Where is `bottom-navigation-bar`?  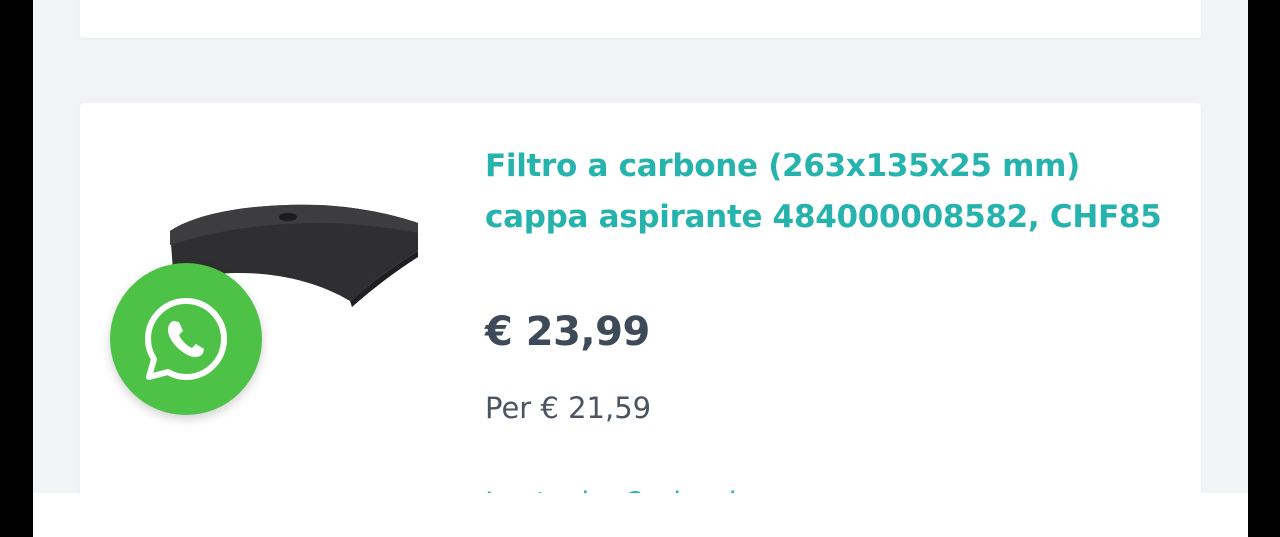 bottom-navigation-bar is located at coordinates (640, 515).